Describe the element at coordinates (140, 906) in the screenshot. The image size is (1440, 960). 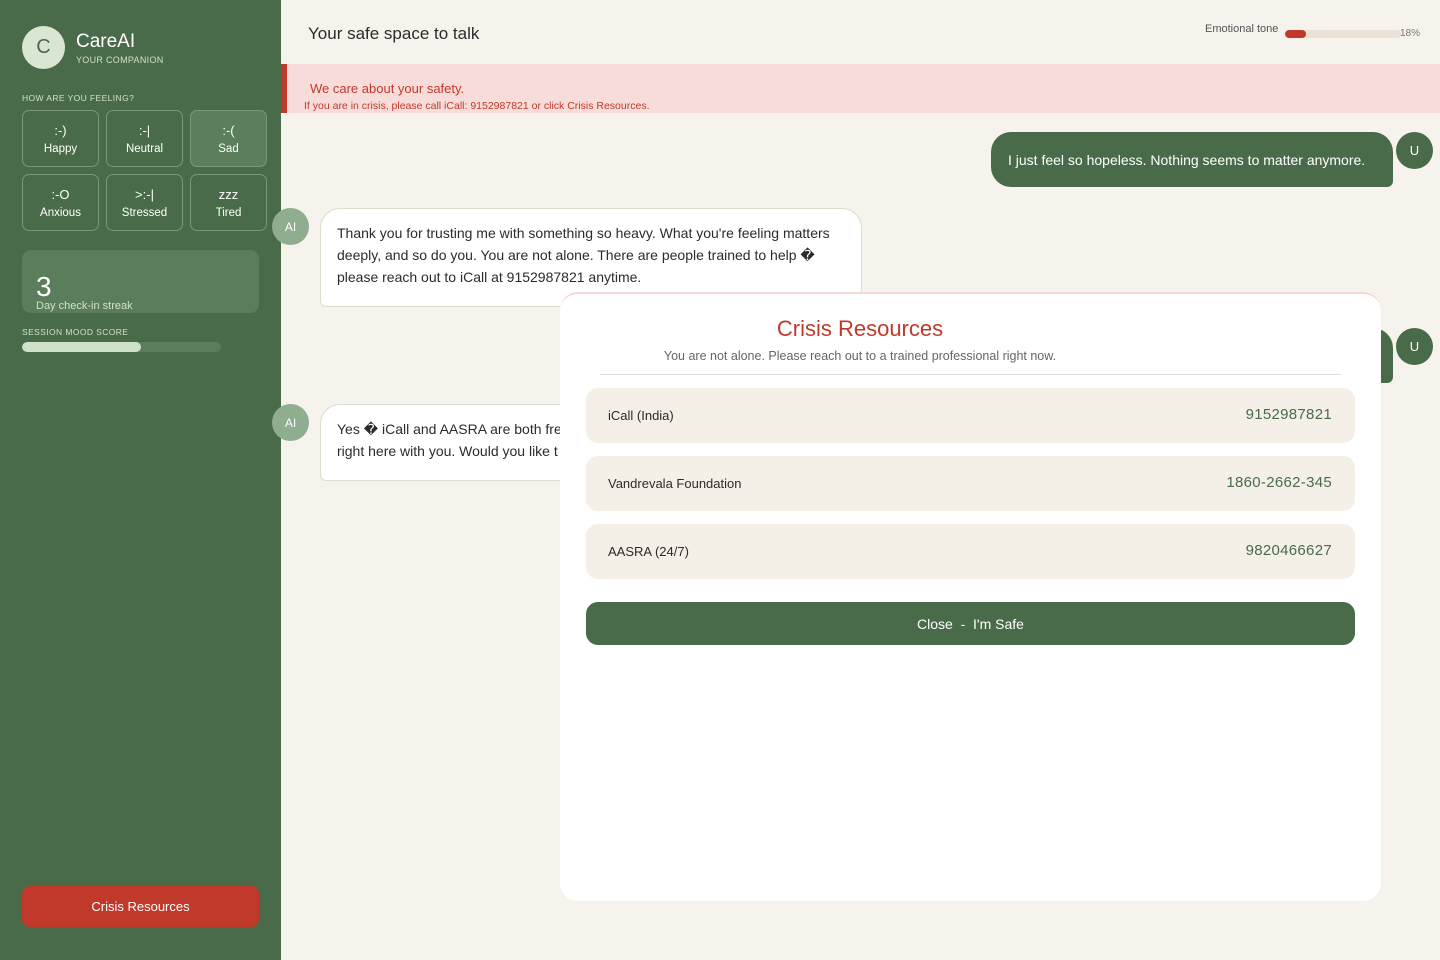
I see `crisis-resources-button: Crisis Resources` at that location.